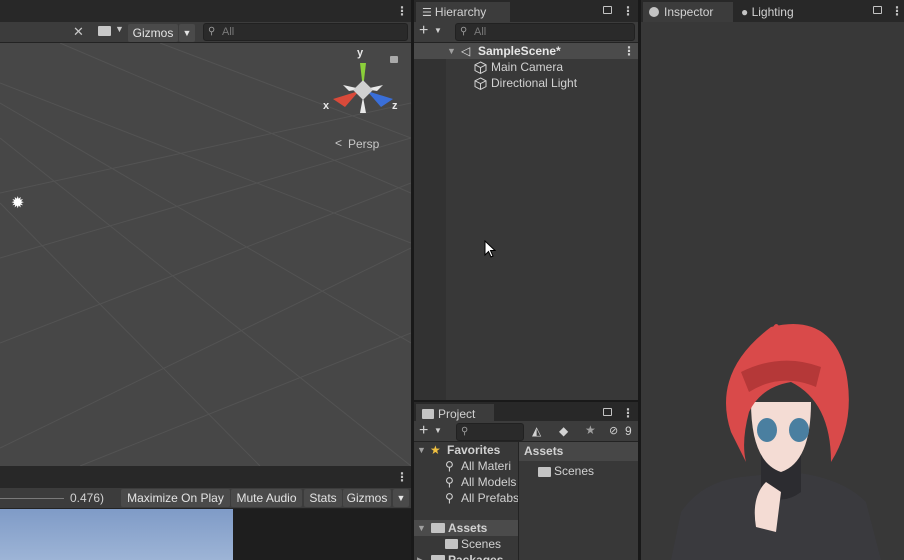  Describe the element at coordinates (897, 11) in the screenshot. I see `inspector-menu-icon: ⋮` at that location.